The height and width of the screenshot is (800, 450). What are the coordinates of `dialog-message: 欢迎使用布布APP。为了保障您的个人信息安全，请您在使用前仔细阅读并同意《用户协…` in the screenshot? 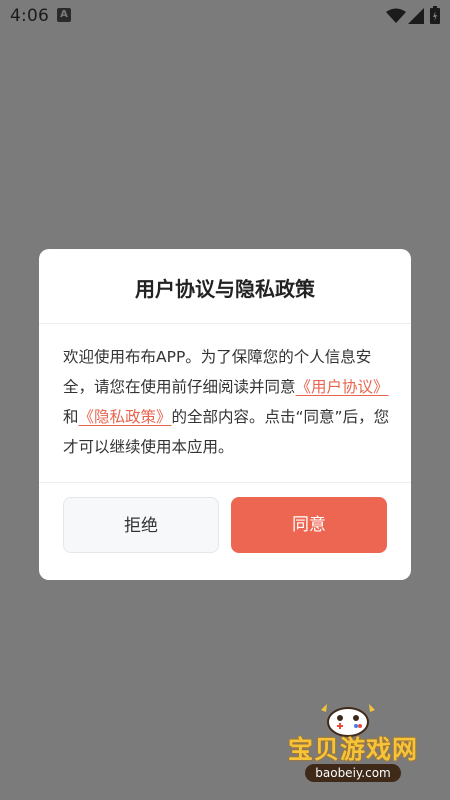 It's located at (227, 402).